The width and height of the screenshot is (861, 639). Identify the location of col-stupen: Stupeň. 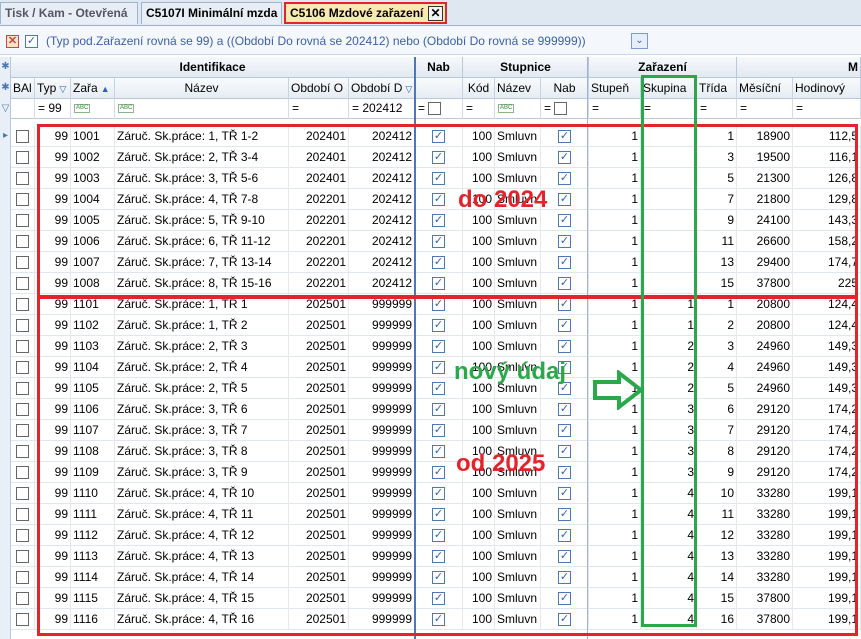
(615, 88).